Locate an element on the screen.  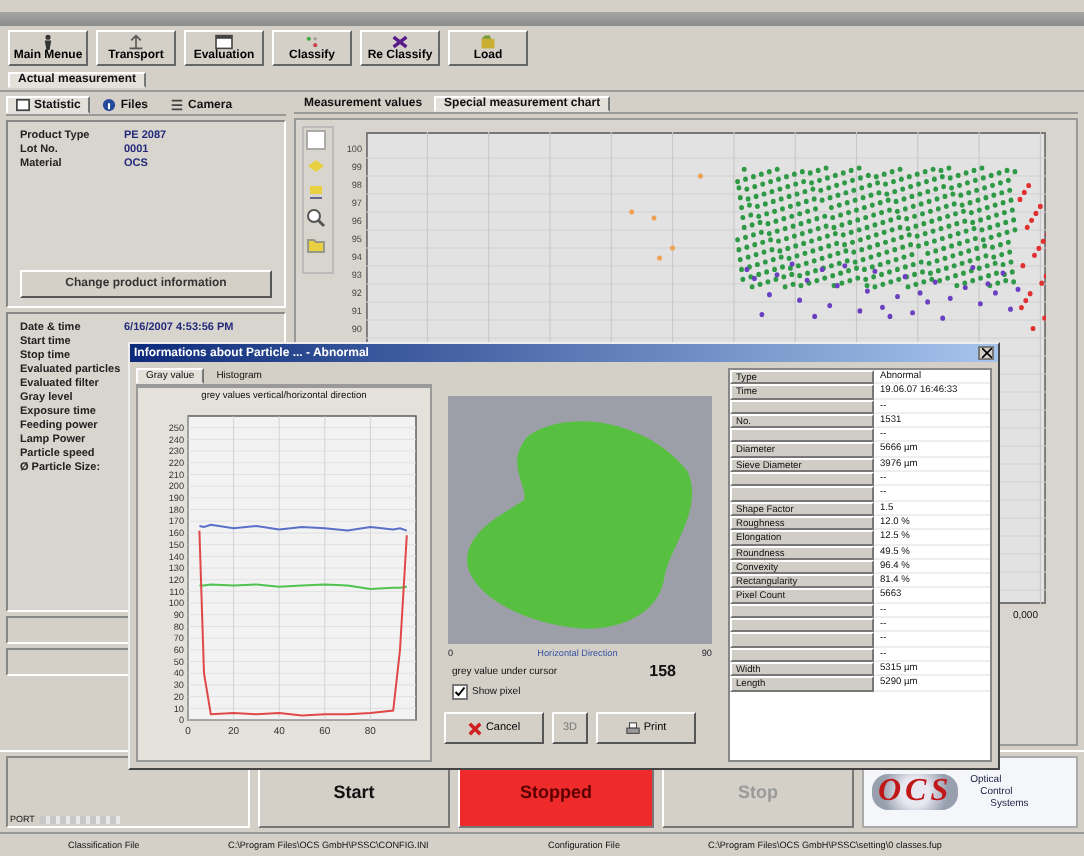
list-icon is located at coordinates (177, 105).